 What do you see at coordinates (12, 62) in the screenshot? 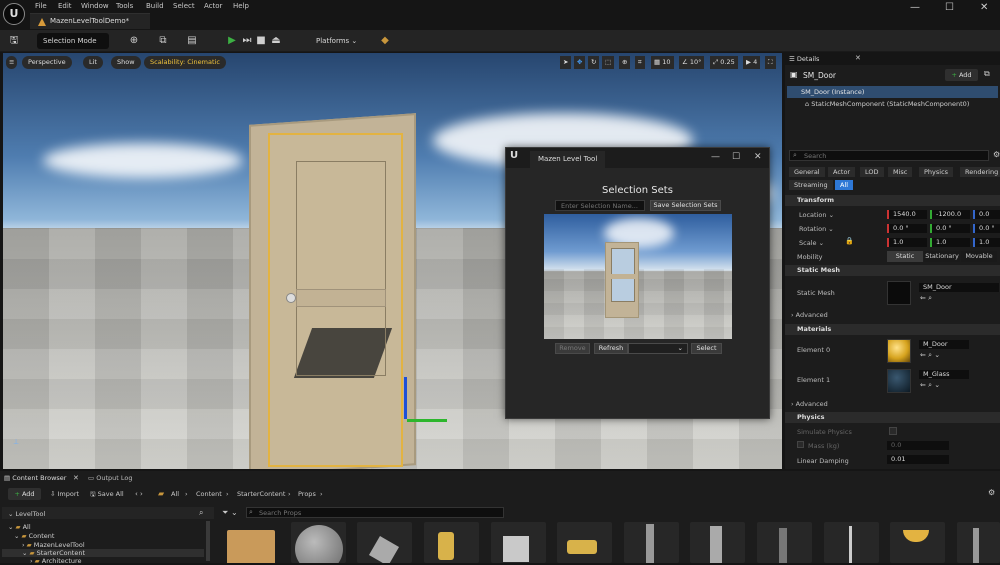
I see `viewport-menu-icon: ≡` at bounding box center [12, 62].